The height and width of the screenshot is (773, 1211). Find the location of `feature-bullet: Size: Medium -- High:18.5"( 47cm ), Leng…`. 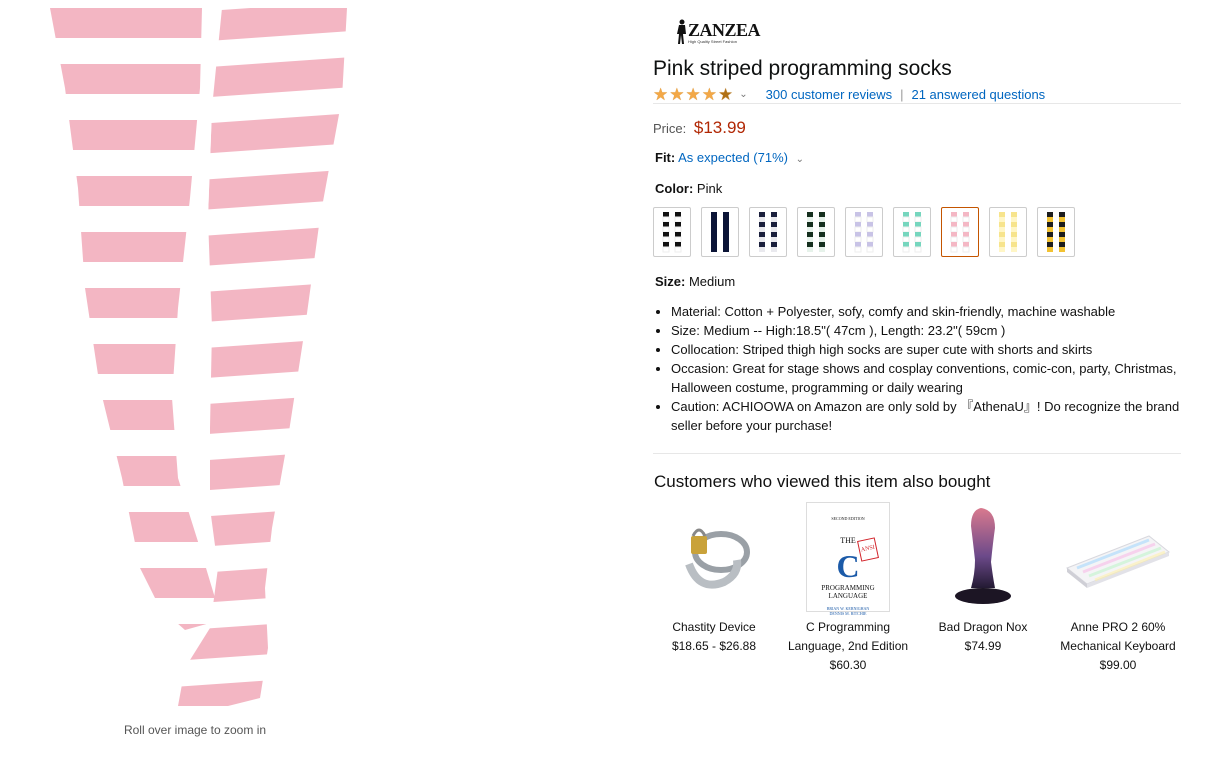

feature-bullet: Size: Medium -- High:18.5"( 47cm ), Leng… is located at coordinates (936, 330).